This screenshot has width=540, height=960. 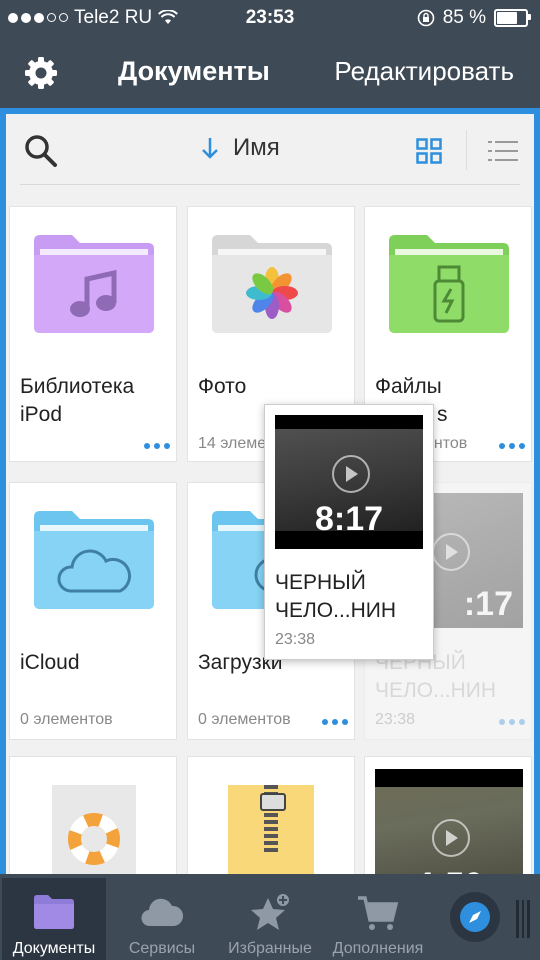 What do you see at coordinates (408, 386) in the screenshot?
I see `tile-name: Файлы` at bounding box center [408, 386].